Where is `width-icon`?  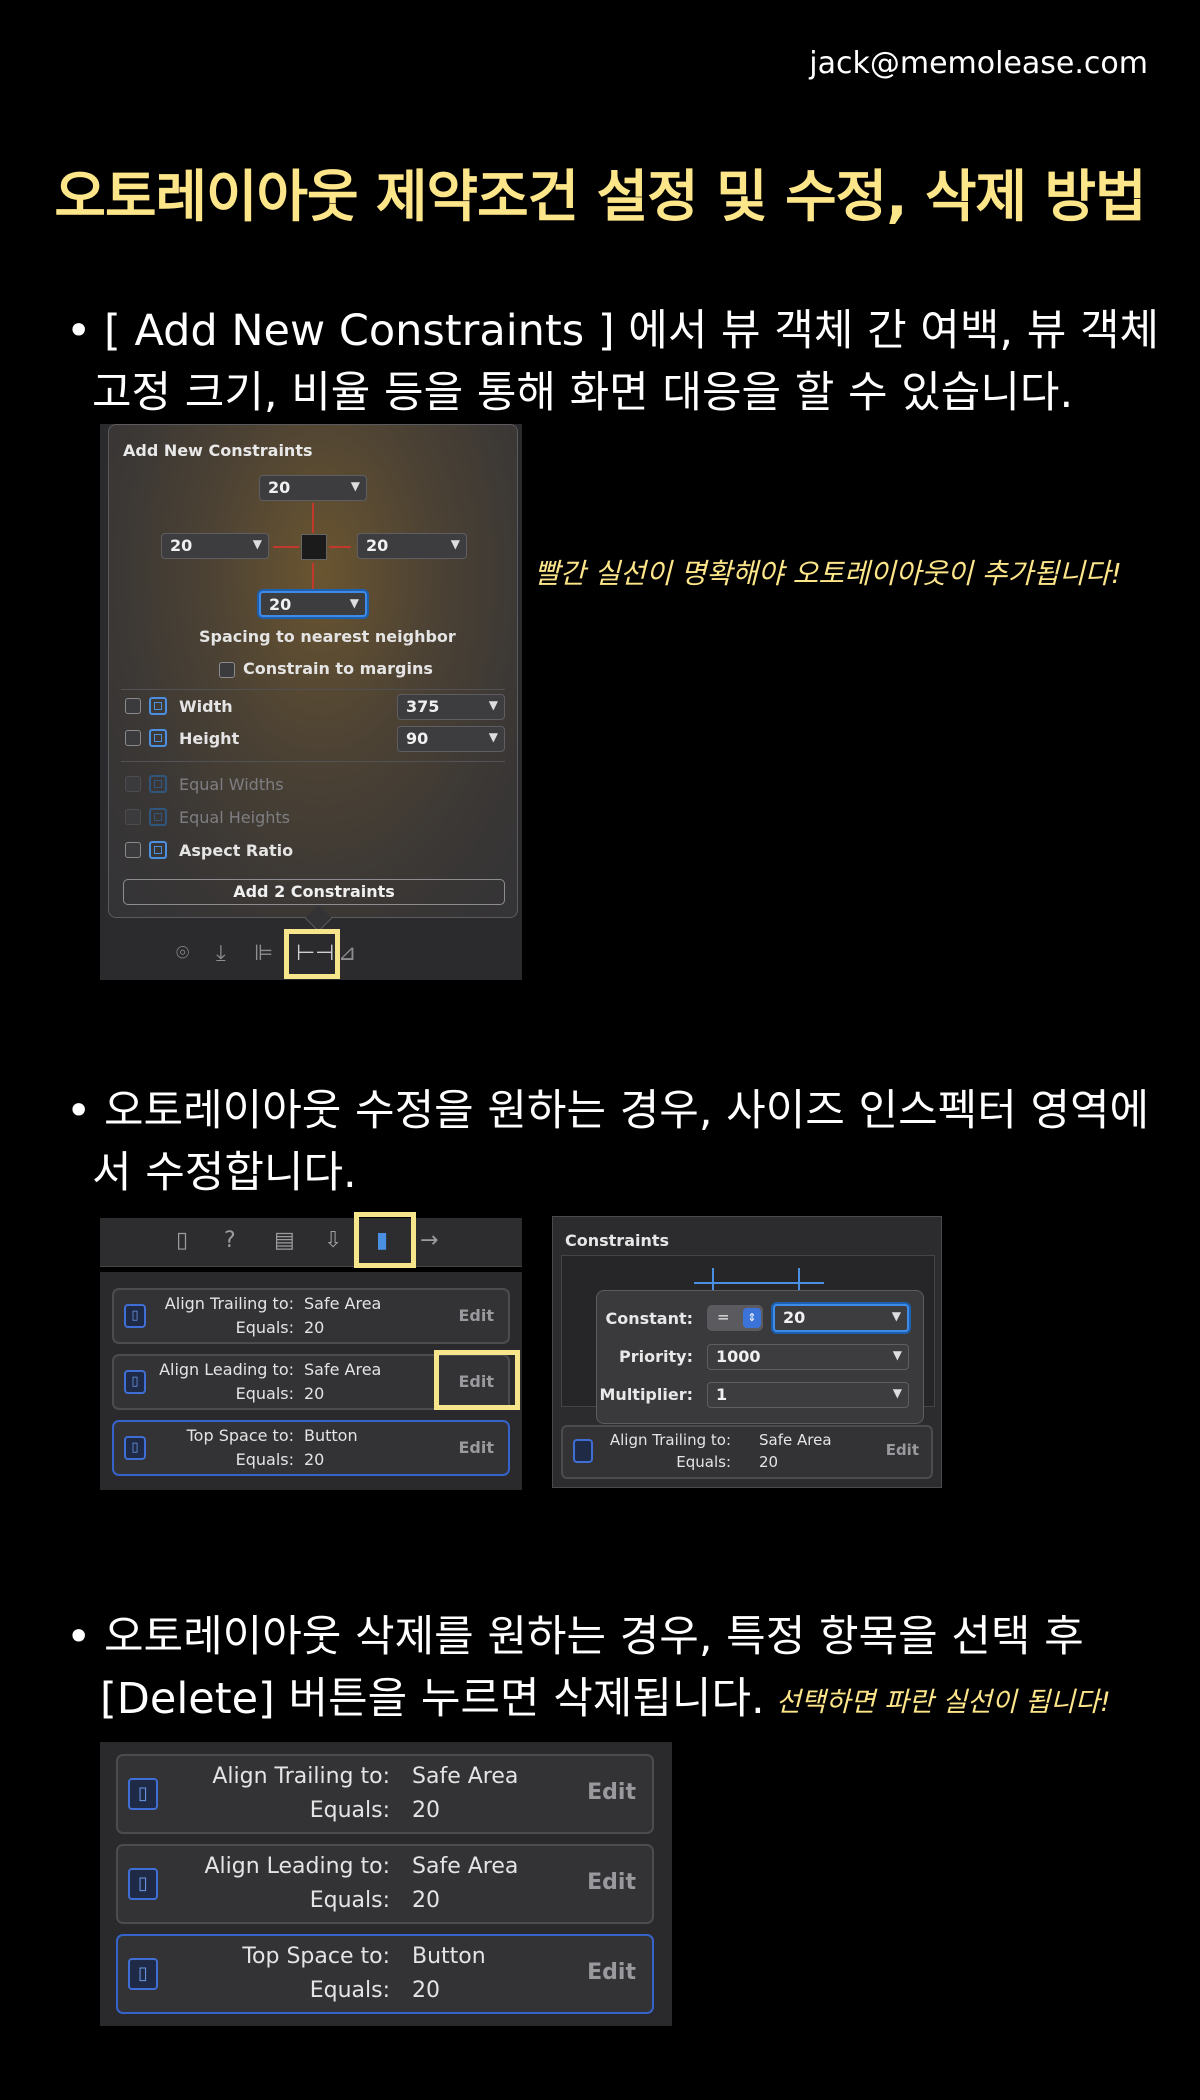 width-icon is located at coordinates (158, 706).